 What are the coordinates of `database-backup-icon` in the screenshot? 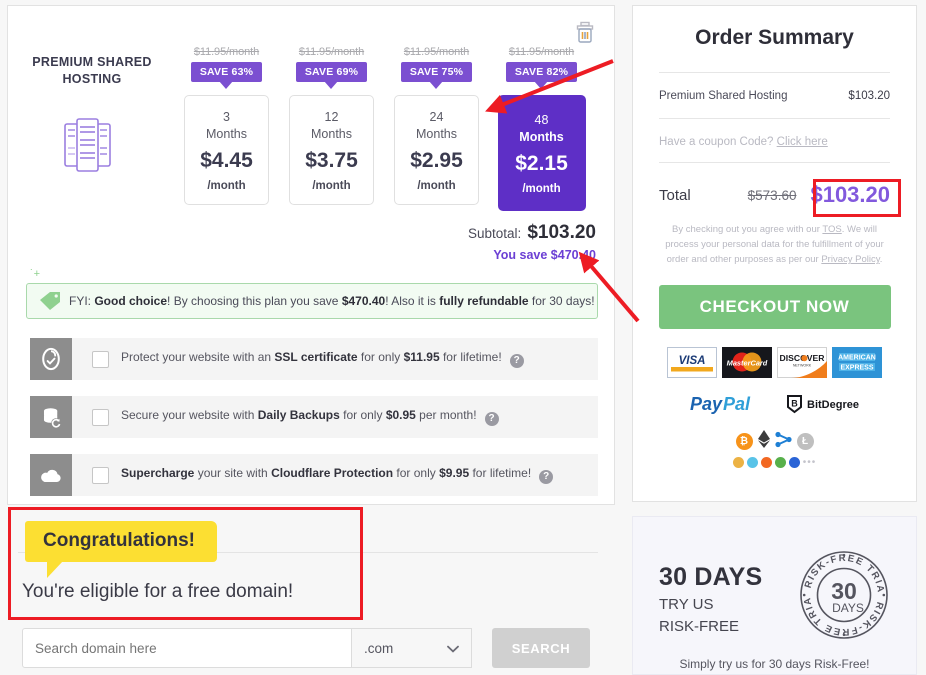 It's located at (51, 417).